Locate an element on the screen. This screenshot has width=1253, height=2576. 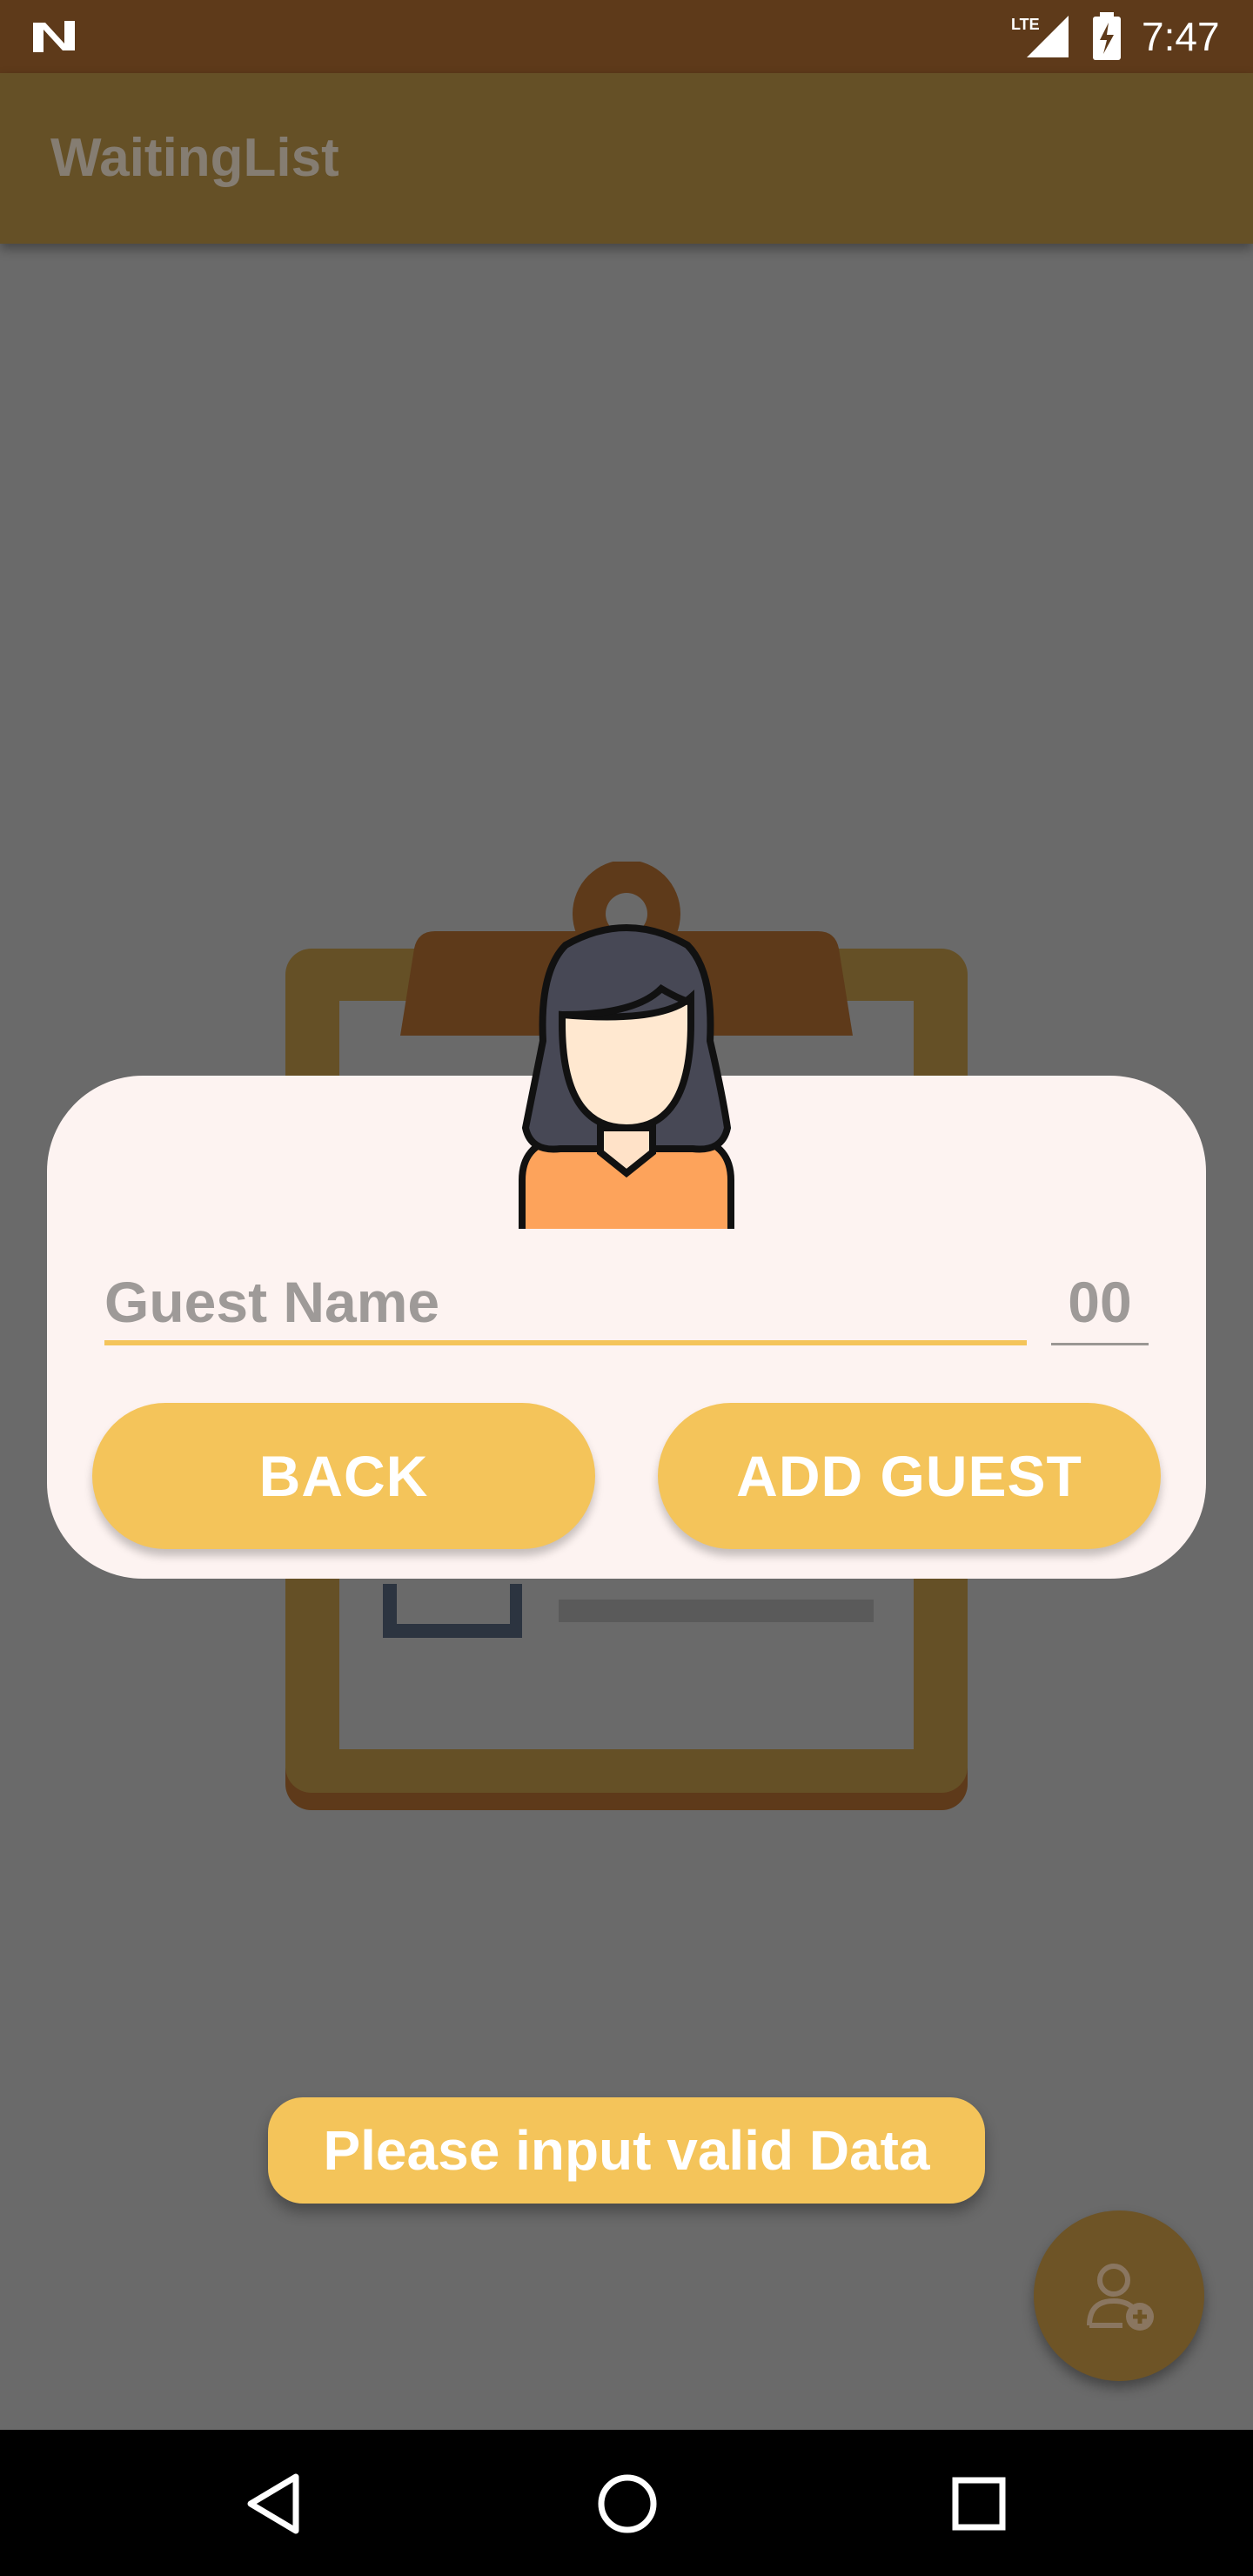
battery-charging-icon is located at coordinates (1107, 36).